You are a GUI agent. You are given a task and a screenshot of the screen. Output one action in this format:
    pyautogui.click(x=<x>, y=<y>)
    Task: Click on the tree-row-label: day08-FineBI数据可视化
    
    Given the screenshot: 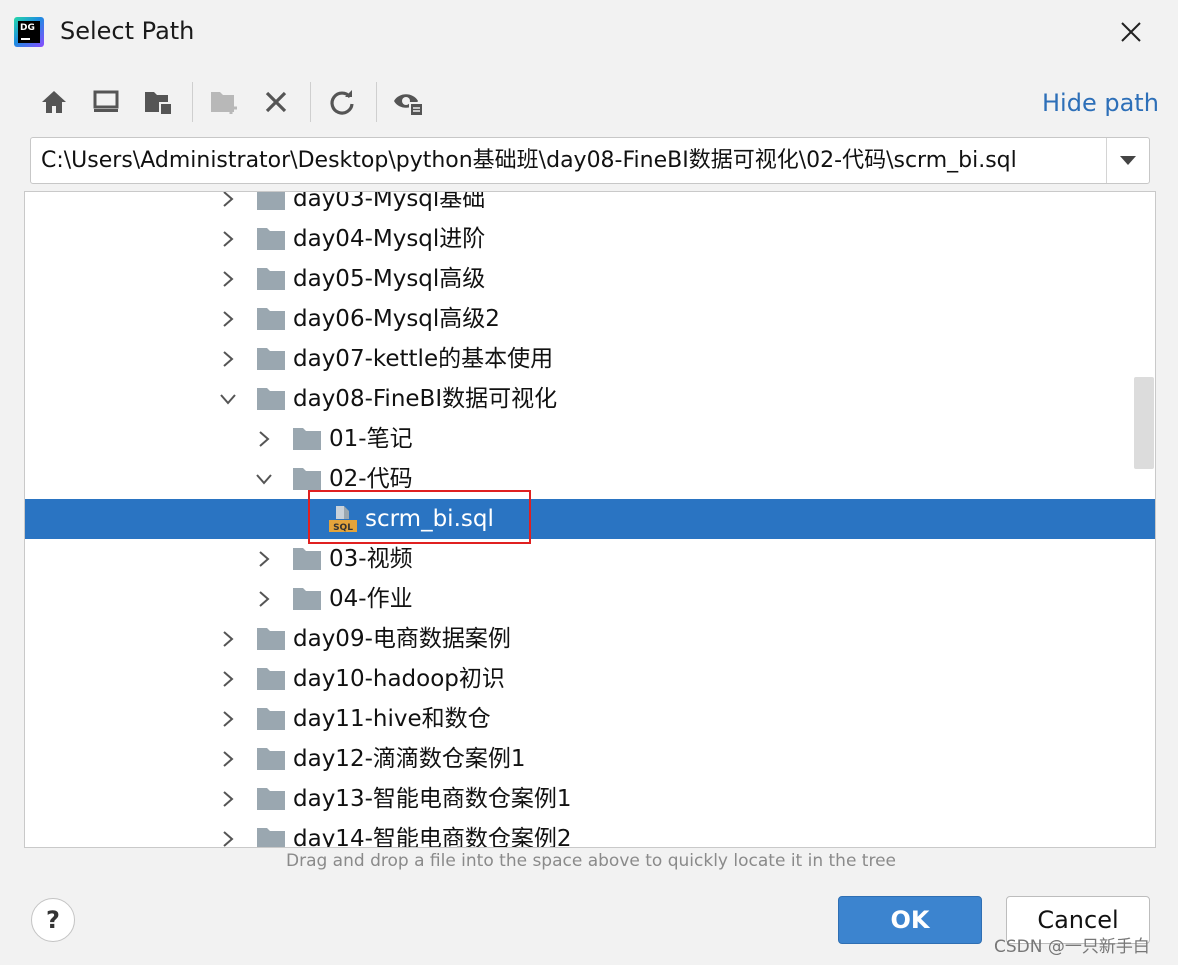 What is the action you would take?
    pyautogui.click(x=425, y=399)
    